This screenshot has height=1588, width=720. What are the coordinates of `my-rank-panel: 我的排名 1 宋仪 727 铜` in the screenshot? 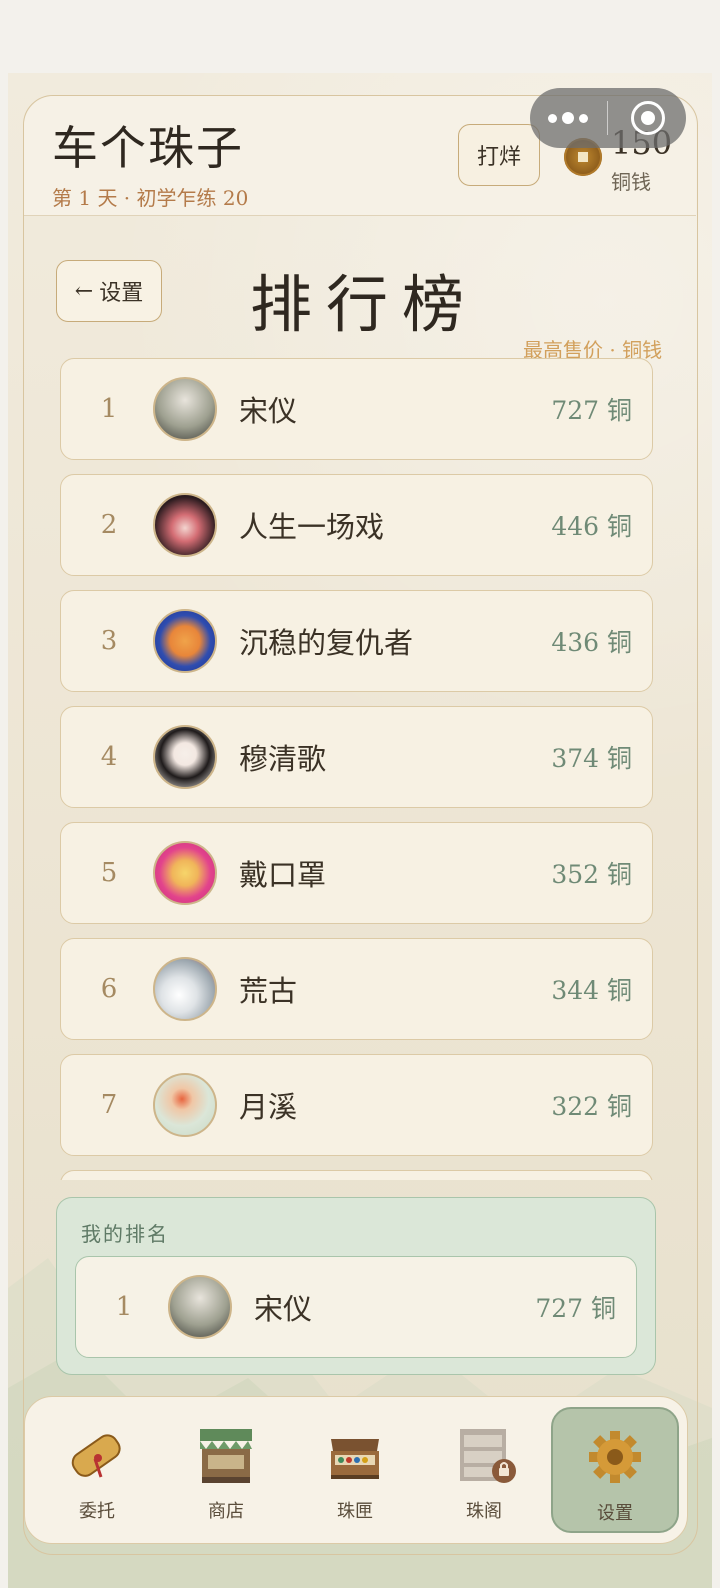 It's located at (356, 1286).